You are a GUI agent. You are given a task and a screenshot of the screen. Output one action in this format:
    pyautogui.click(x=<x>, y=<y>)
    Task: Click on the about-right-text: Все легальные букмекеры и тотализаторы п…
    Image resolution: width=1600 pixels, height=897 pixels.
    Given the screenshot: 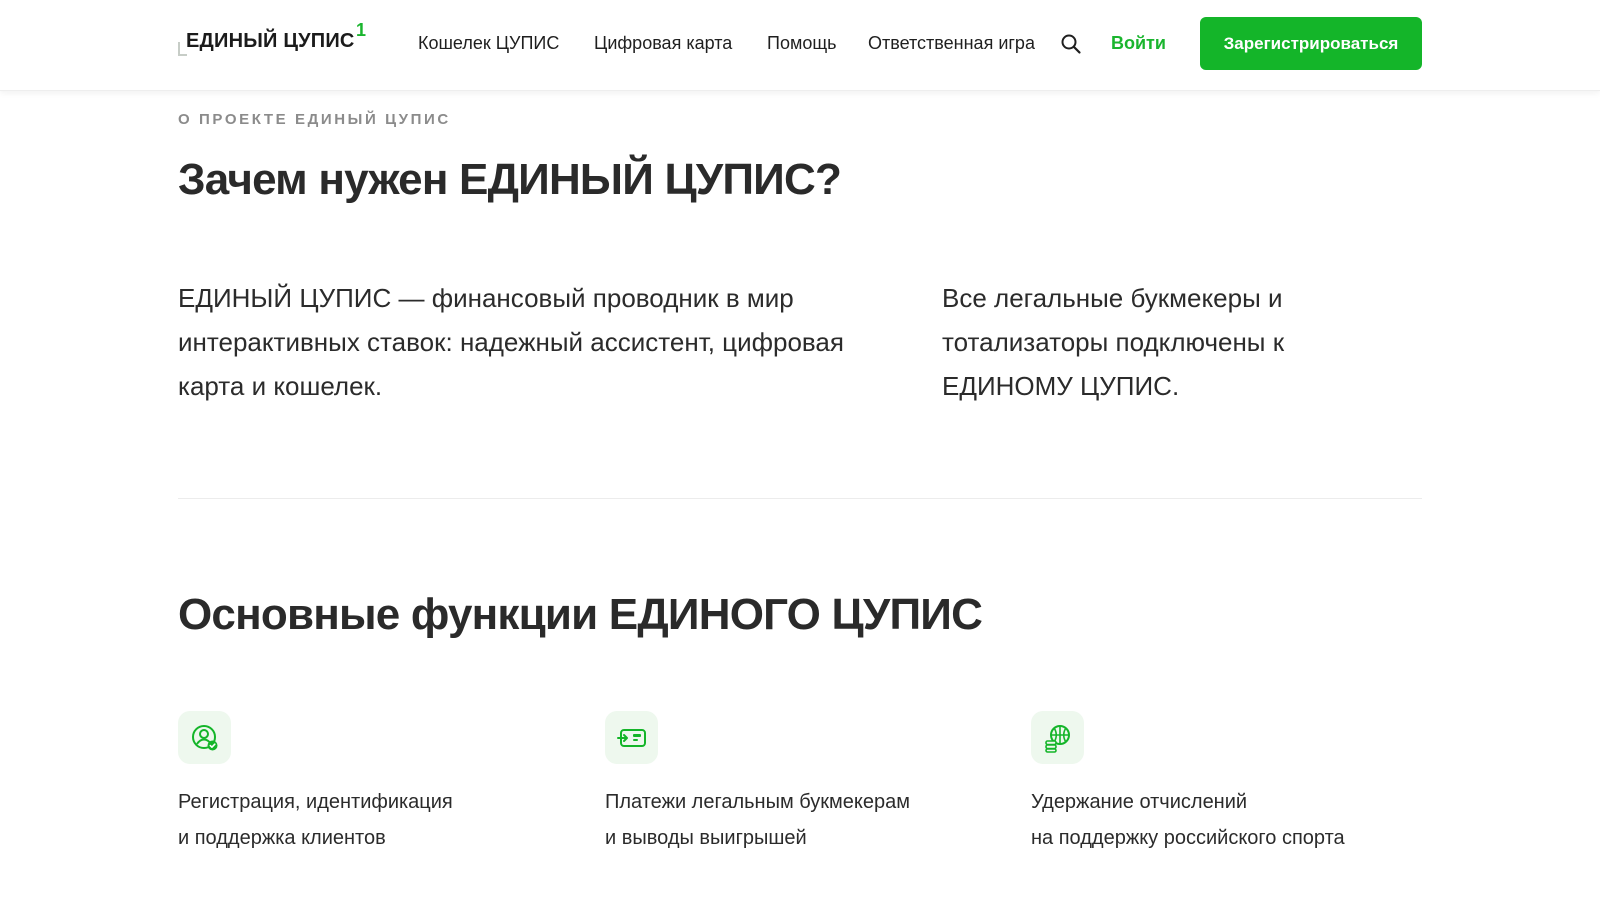 What is the action you would take?
    pyautogui.click(x=1113, y=342)
    